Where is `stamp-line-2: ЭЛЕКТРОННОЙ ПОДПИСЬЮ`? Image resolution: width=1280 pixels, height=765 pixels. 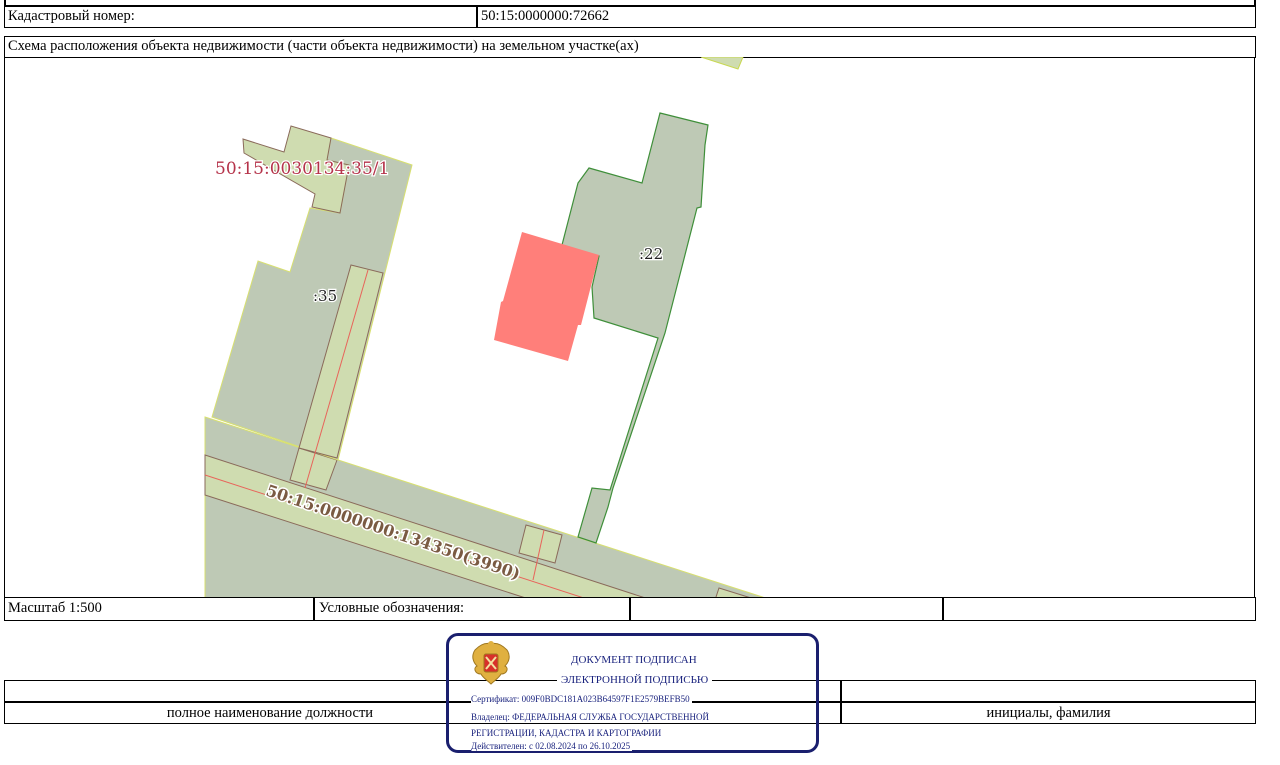 stamp-line-2: ЭЛЕКТРОННОЙ ПОДПИСЬЮ is located at coordinates (635, 680).